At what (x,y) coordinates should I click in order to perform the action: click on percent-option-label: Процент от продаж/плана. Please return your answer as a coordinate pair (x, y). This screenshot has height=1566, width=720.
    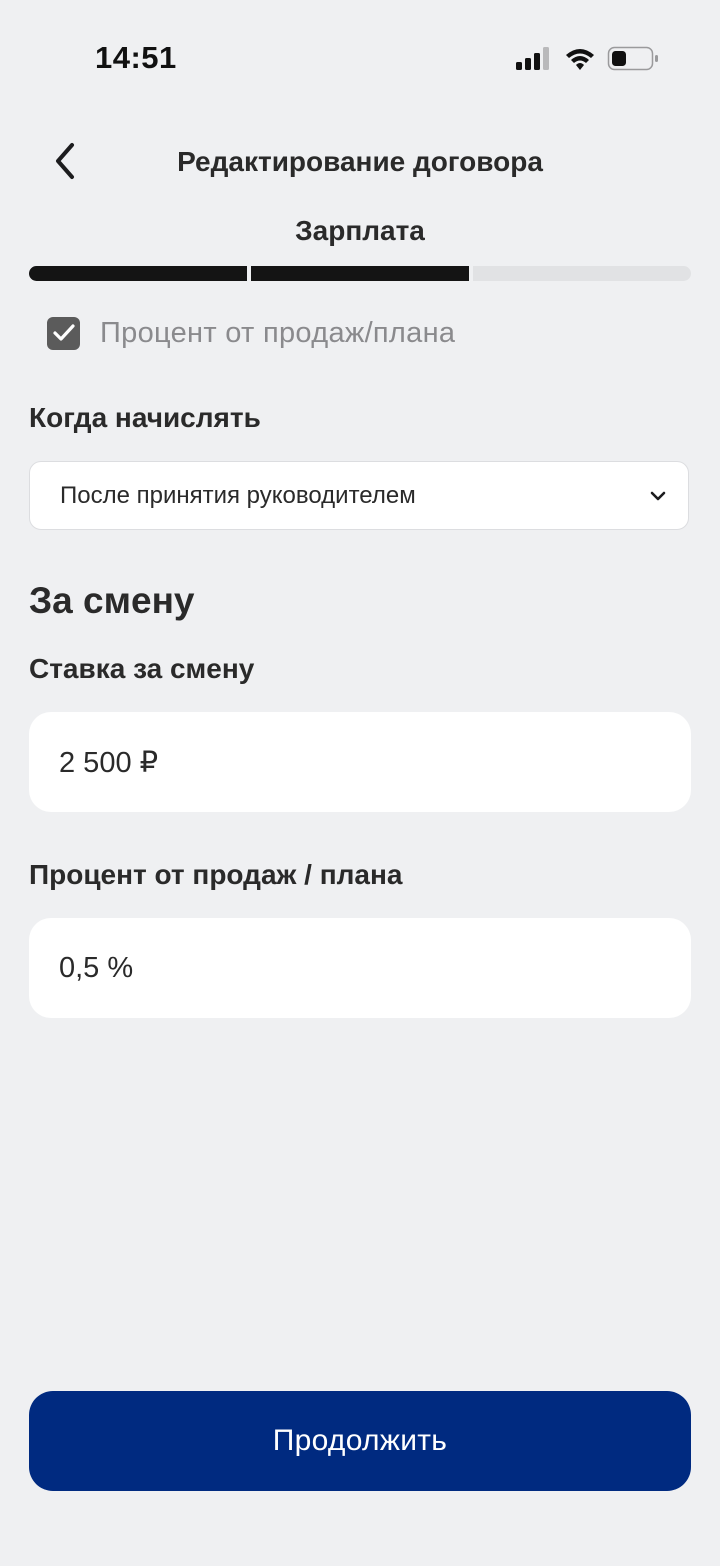
    Looking at the image, I should click on (278, 332).